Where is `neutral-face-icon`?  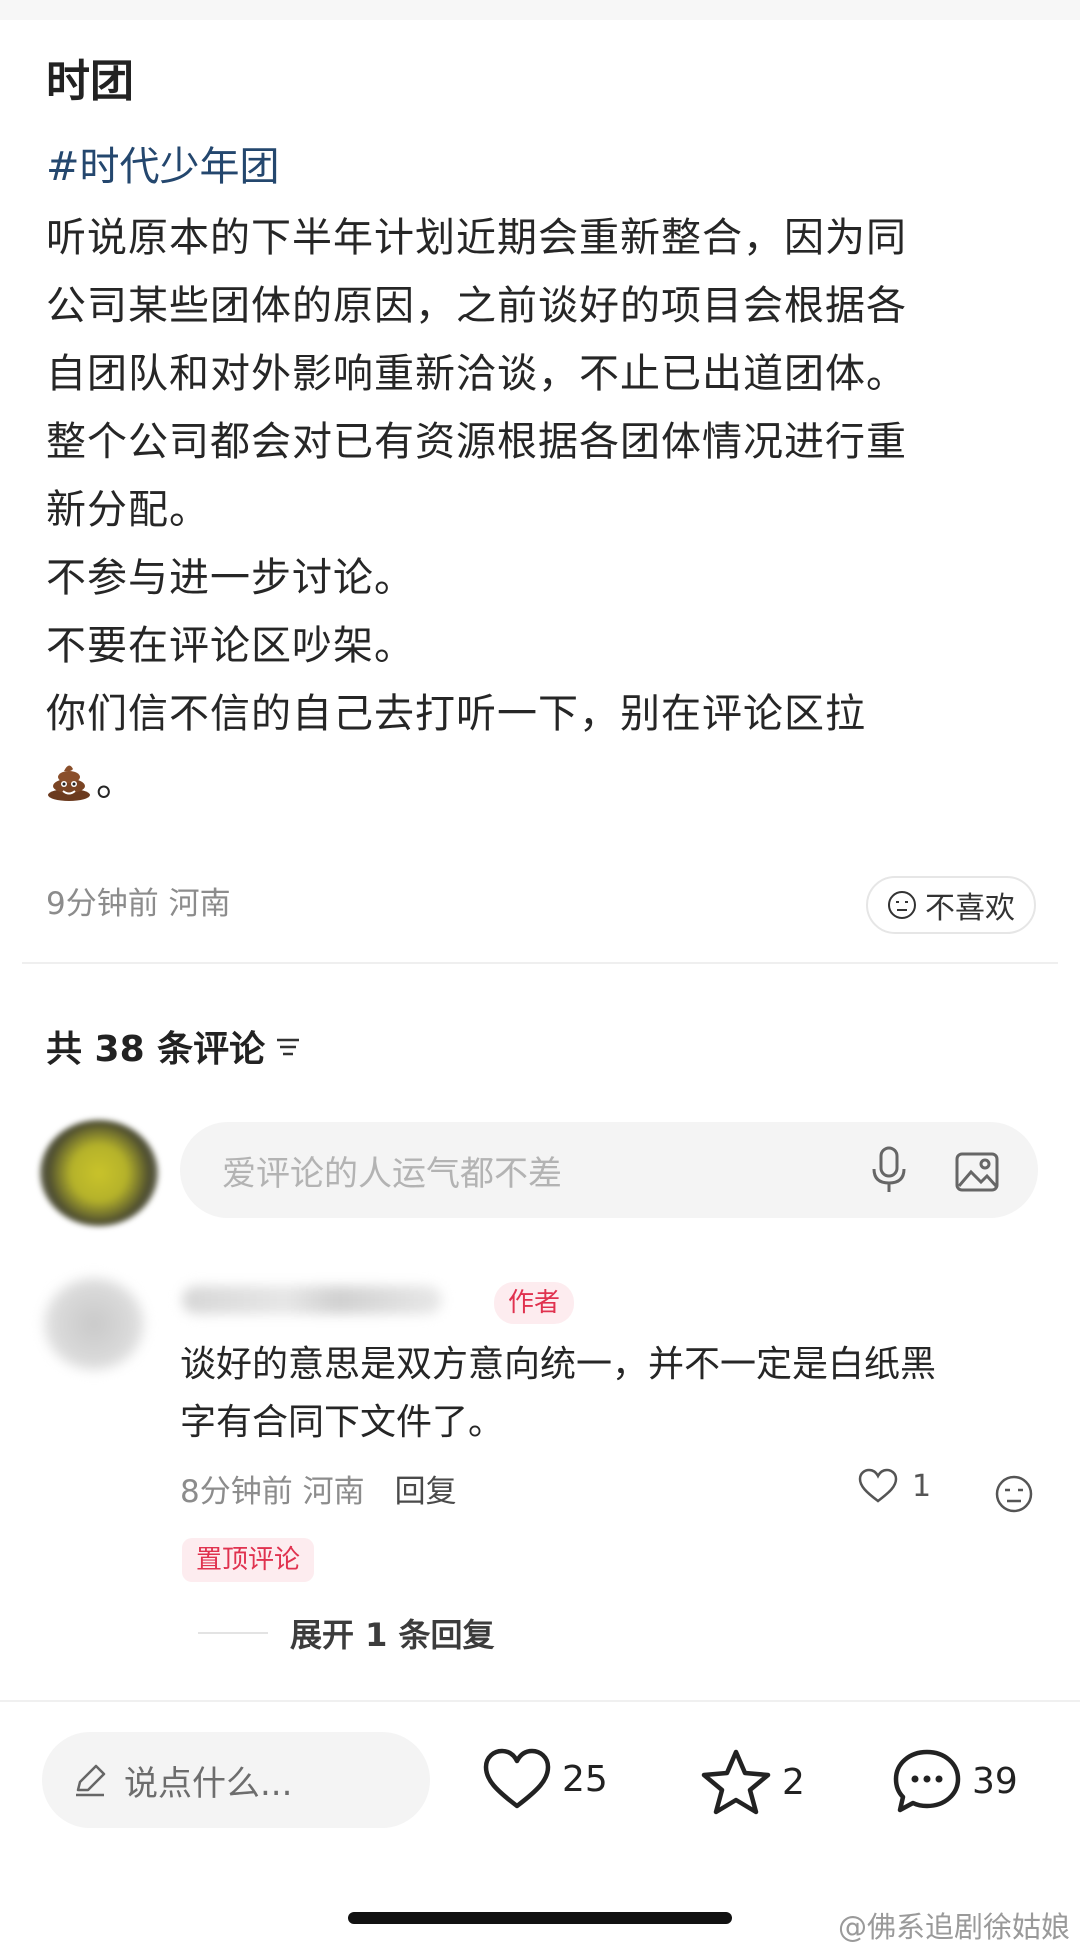
neutral-face-icon is located at coordinates (902, 905).